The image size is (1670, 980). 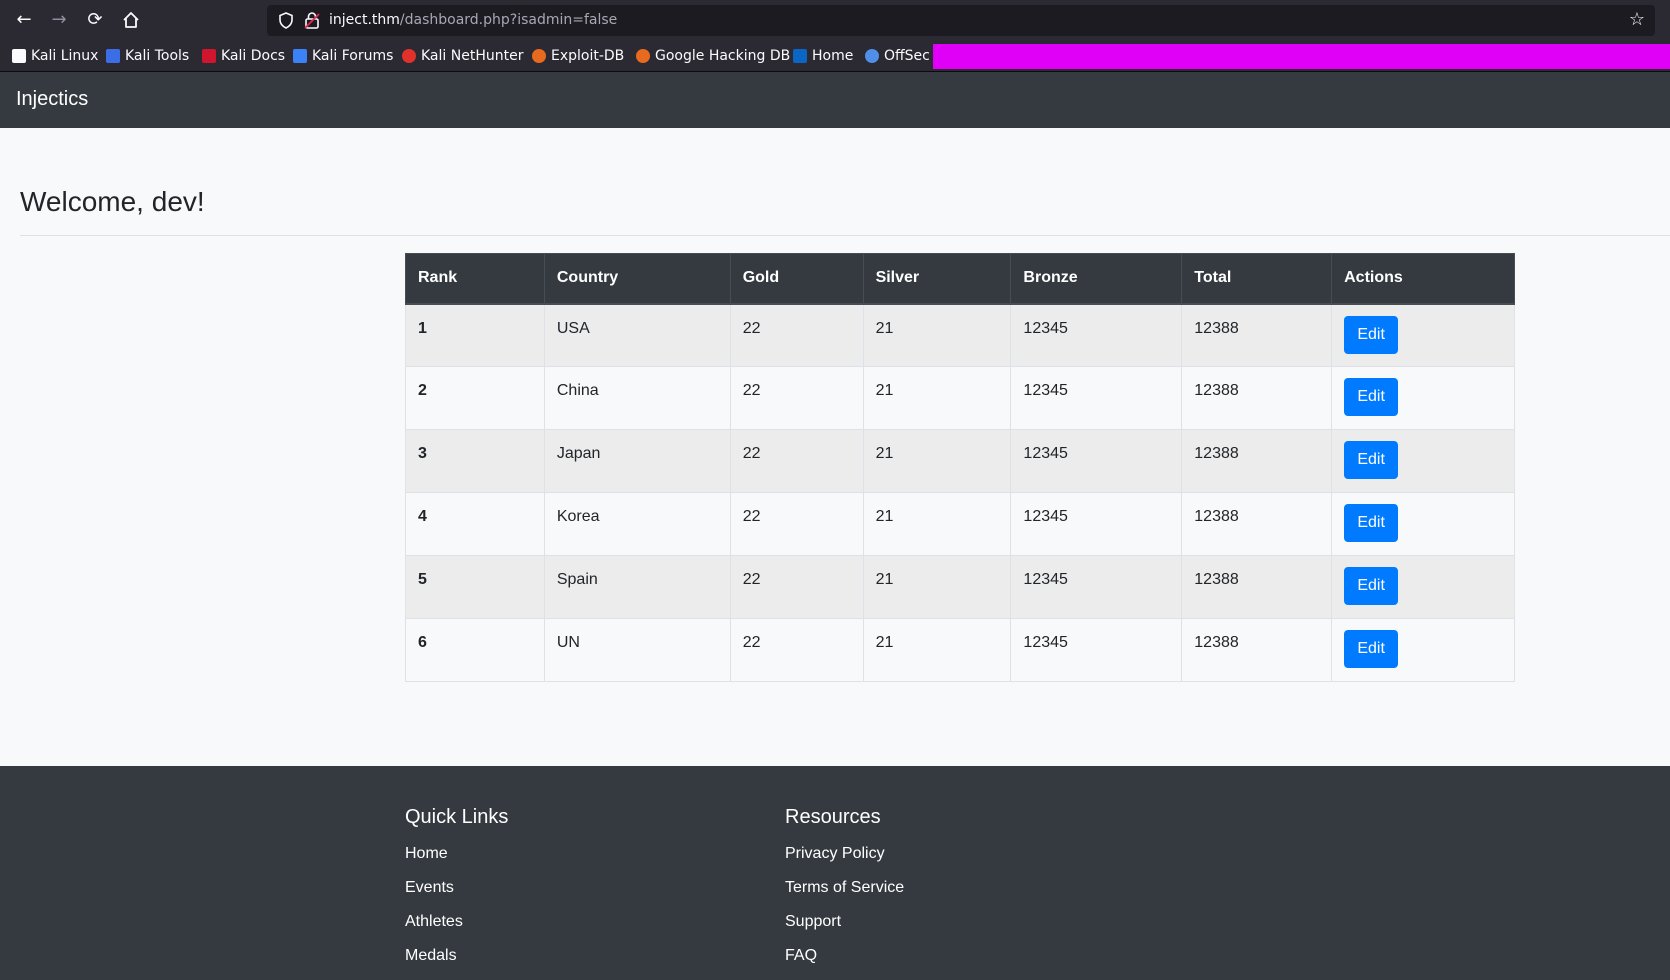 I want to click on table-row: 6 UN 22 21 12345 12388 Edit, so click(x=960, y=650).